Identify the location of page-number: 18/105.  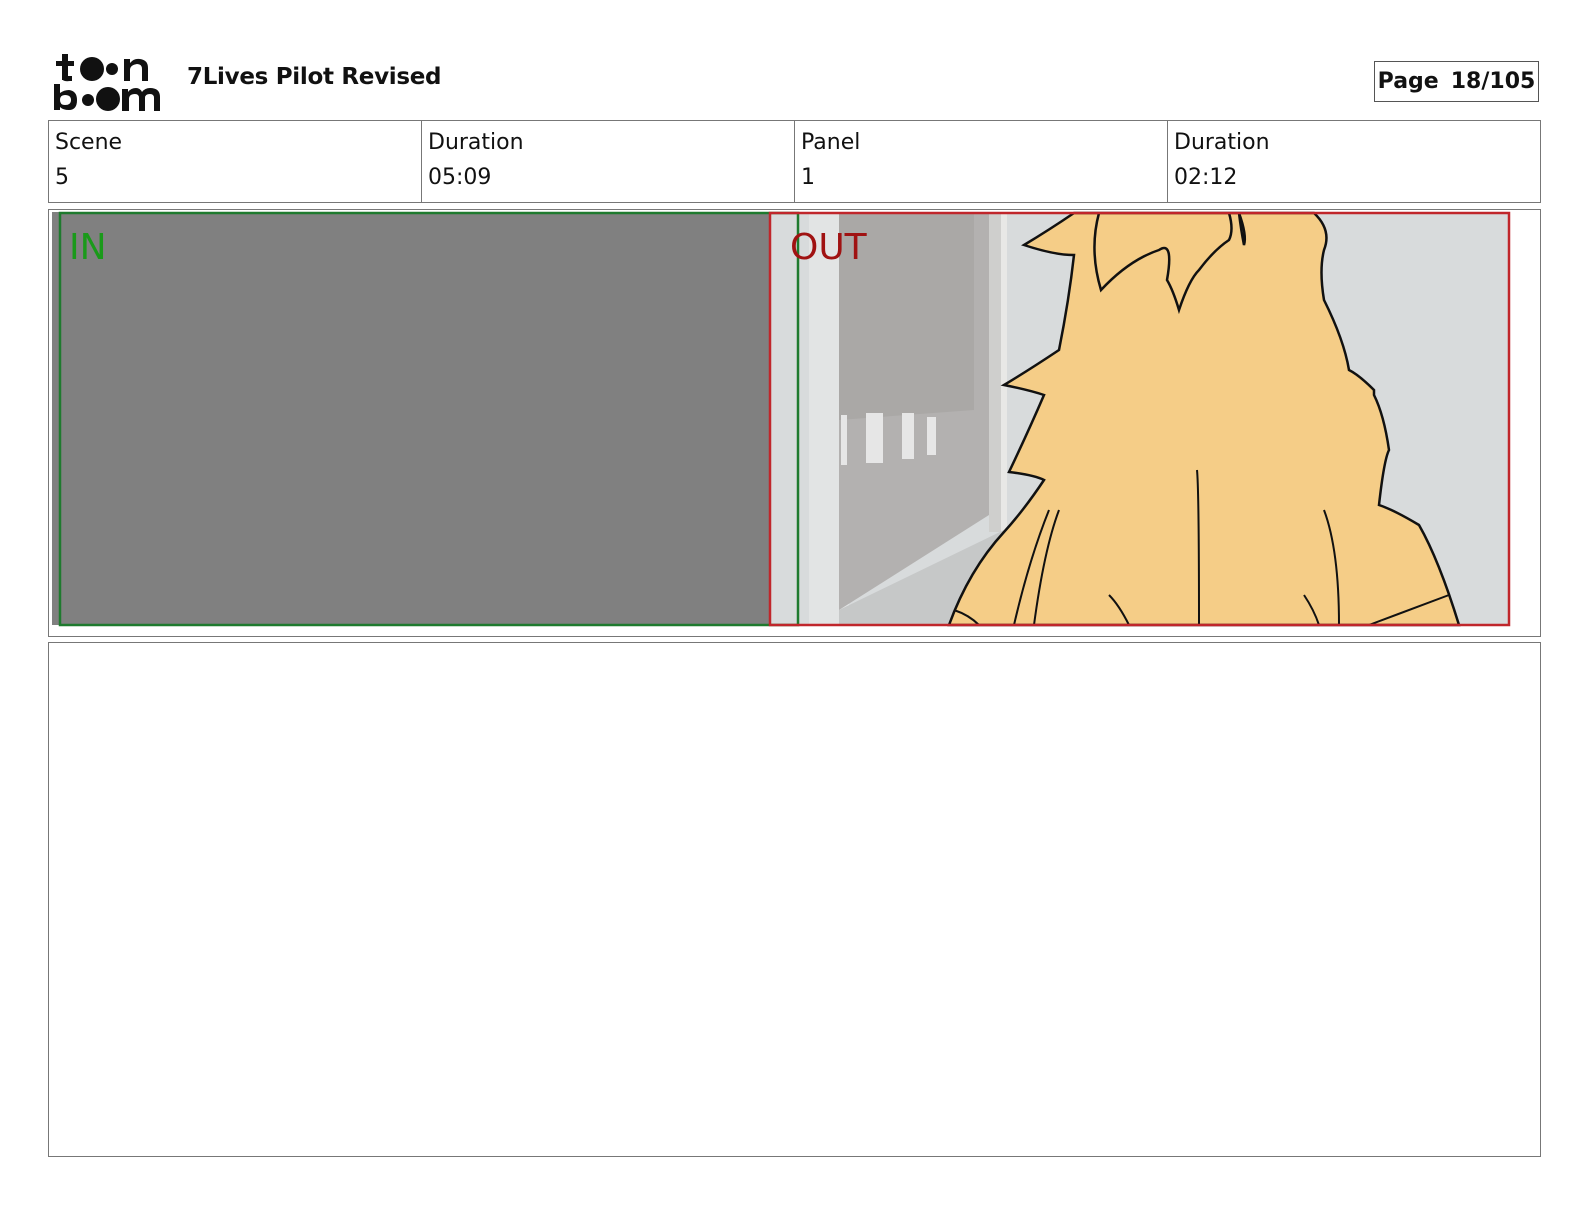
(1493, 81).